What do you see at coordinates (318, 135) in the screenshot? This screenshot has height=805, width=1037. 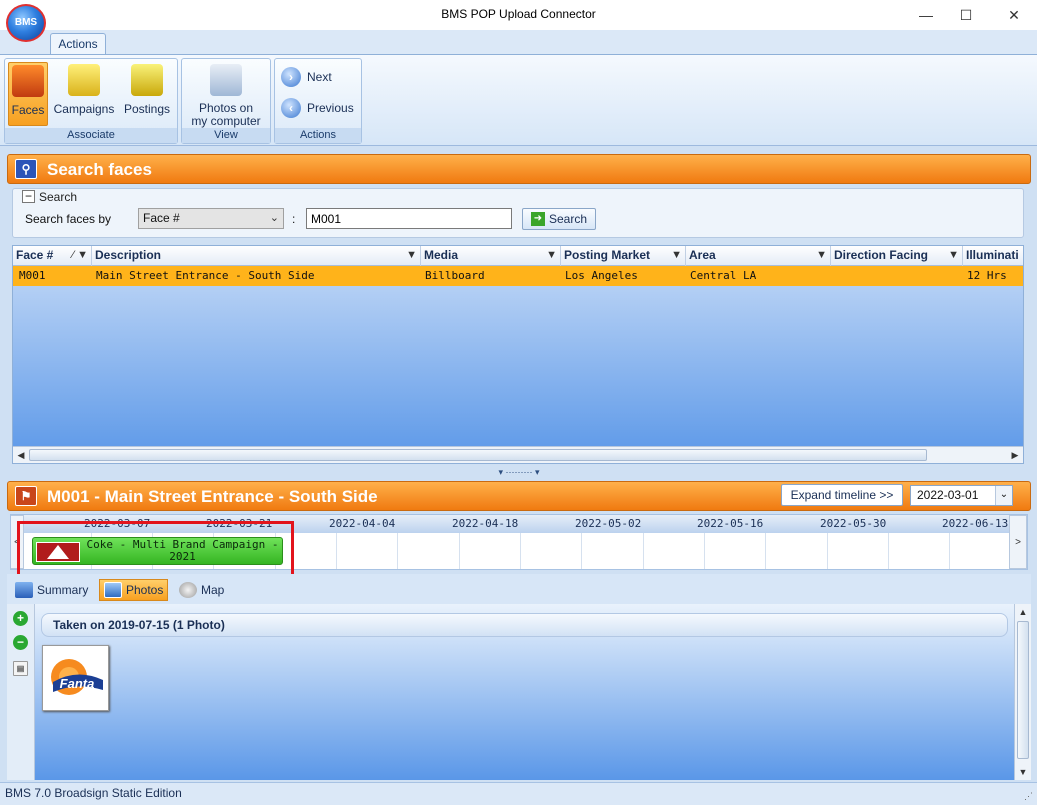 I see `group-label-actions: Actions` at bounding box center [318, 135].